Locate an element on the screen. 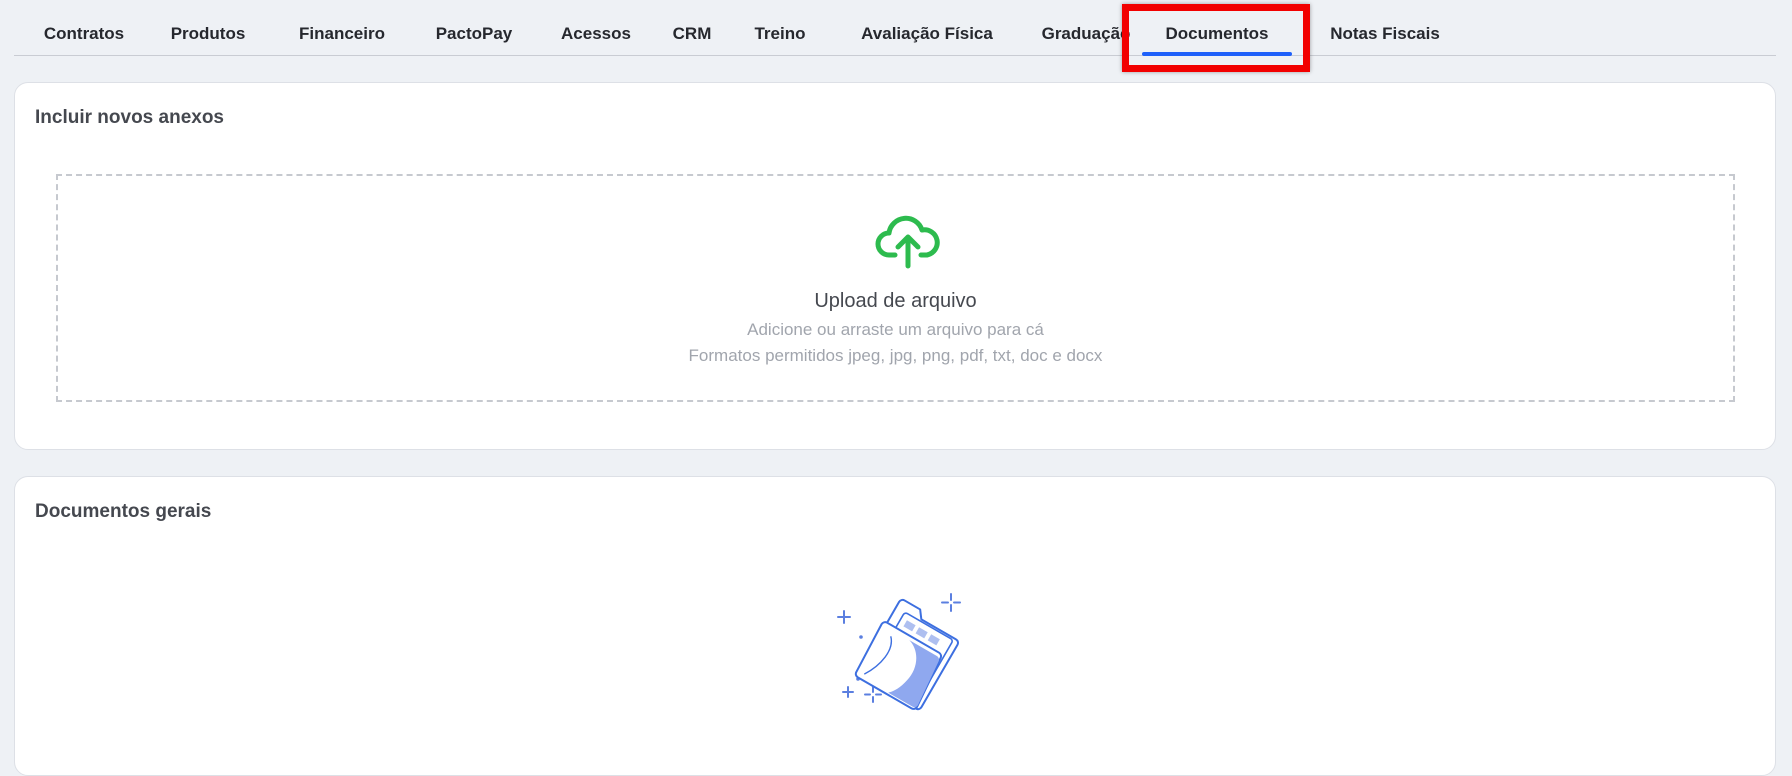  tab-notas-fiscais: Notas Fiscais is located at coordinates (1385, 40).